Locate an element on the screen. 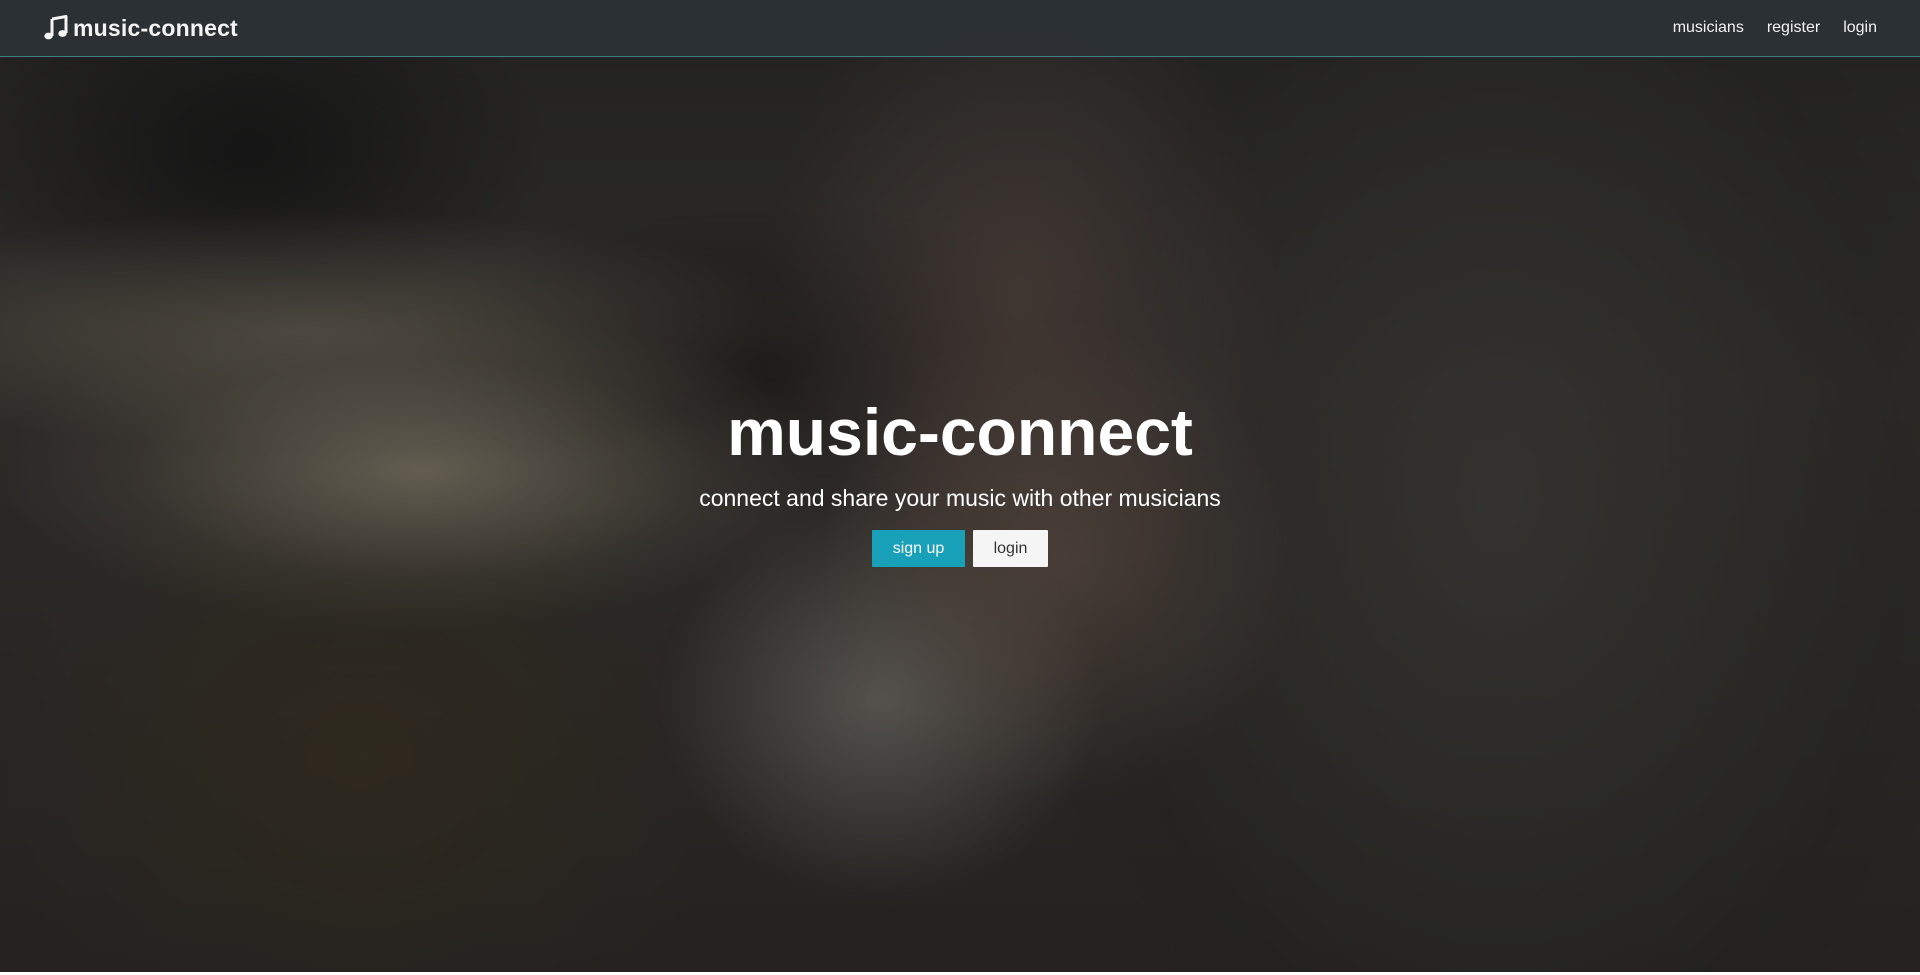 The height and width of the screenshot is (975, 1920). top-navbar: music-connect musicians register login is located at coordinates (960, 28).